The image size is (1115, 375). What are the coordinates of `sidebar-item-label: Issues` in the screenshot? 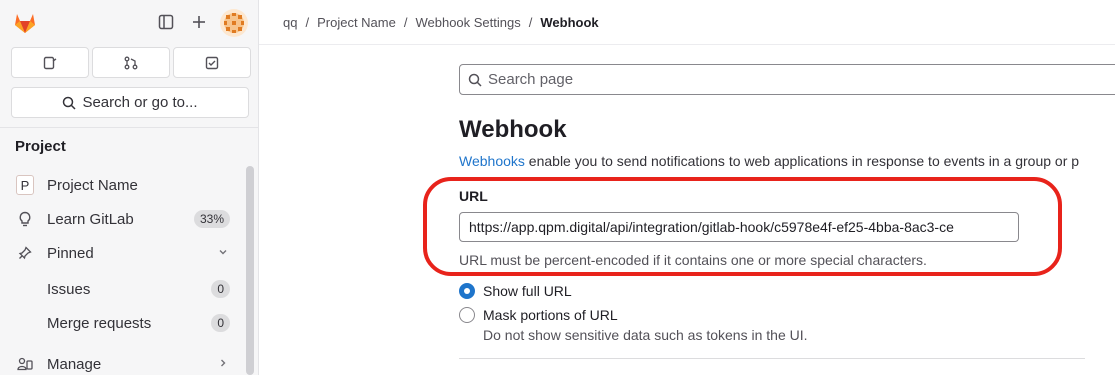 It's located at (69, 289).